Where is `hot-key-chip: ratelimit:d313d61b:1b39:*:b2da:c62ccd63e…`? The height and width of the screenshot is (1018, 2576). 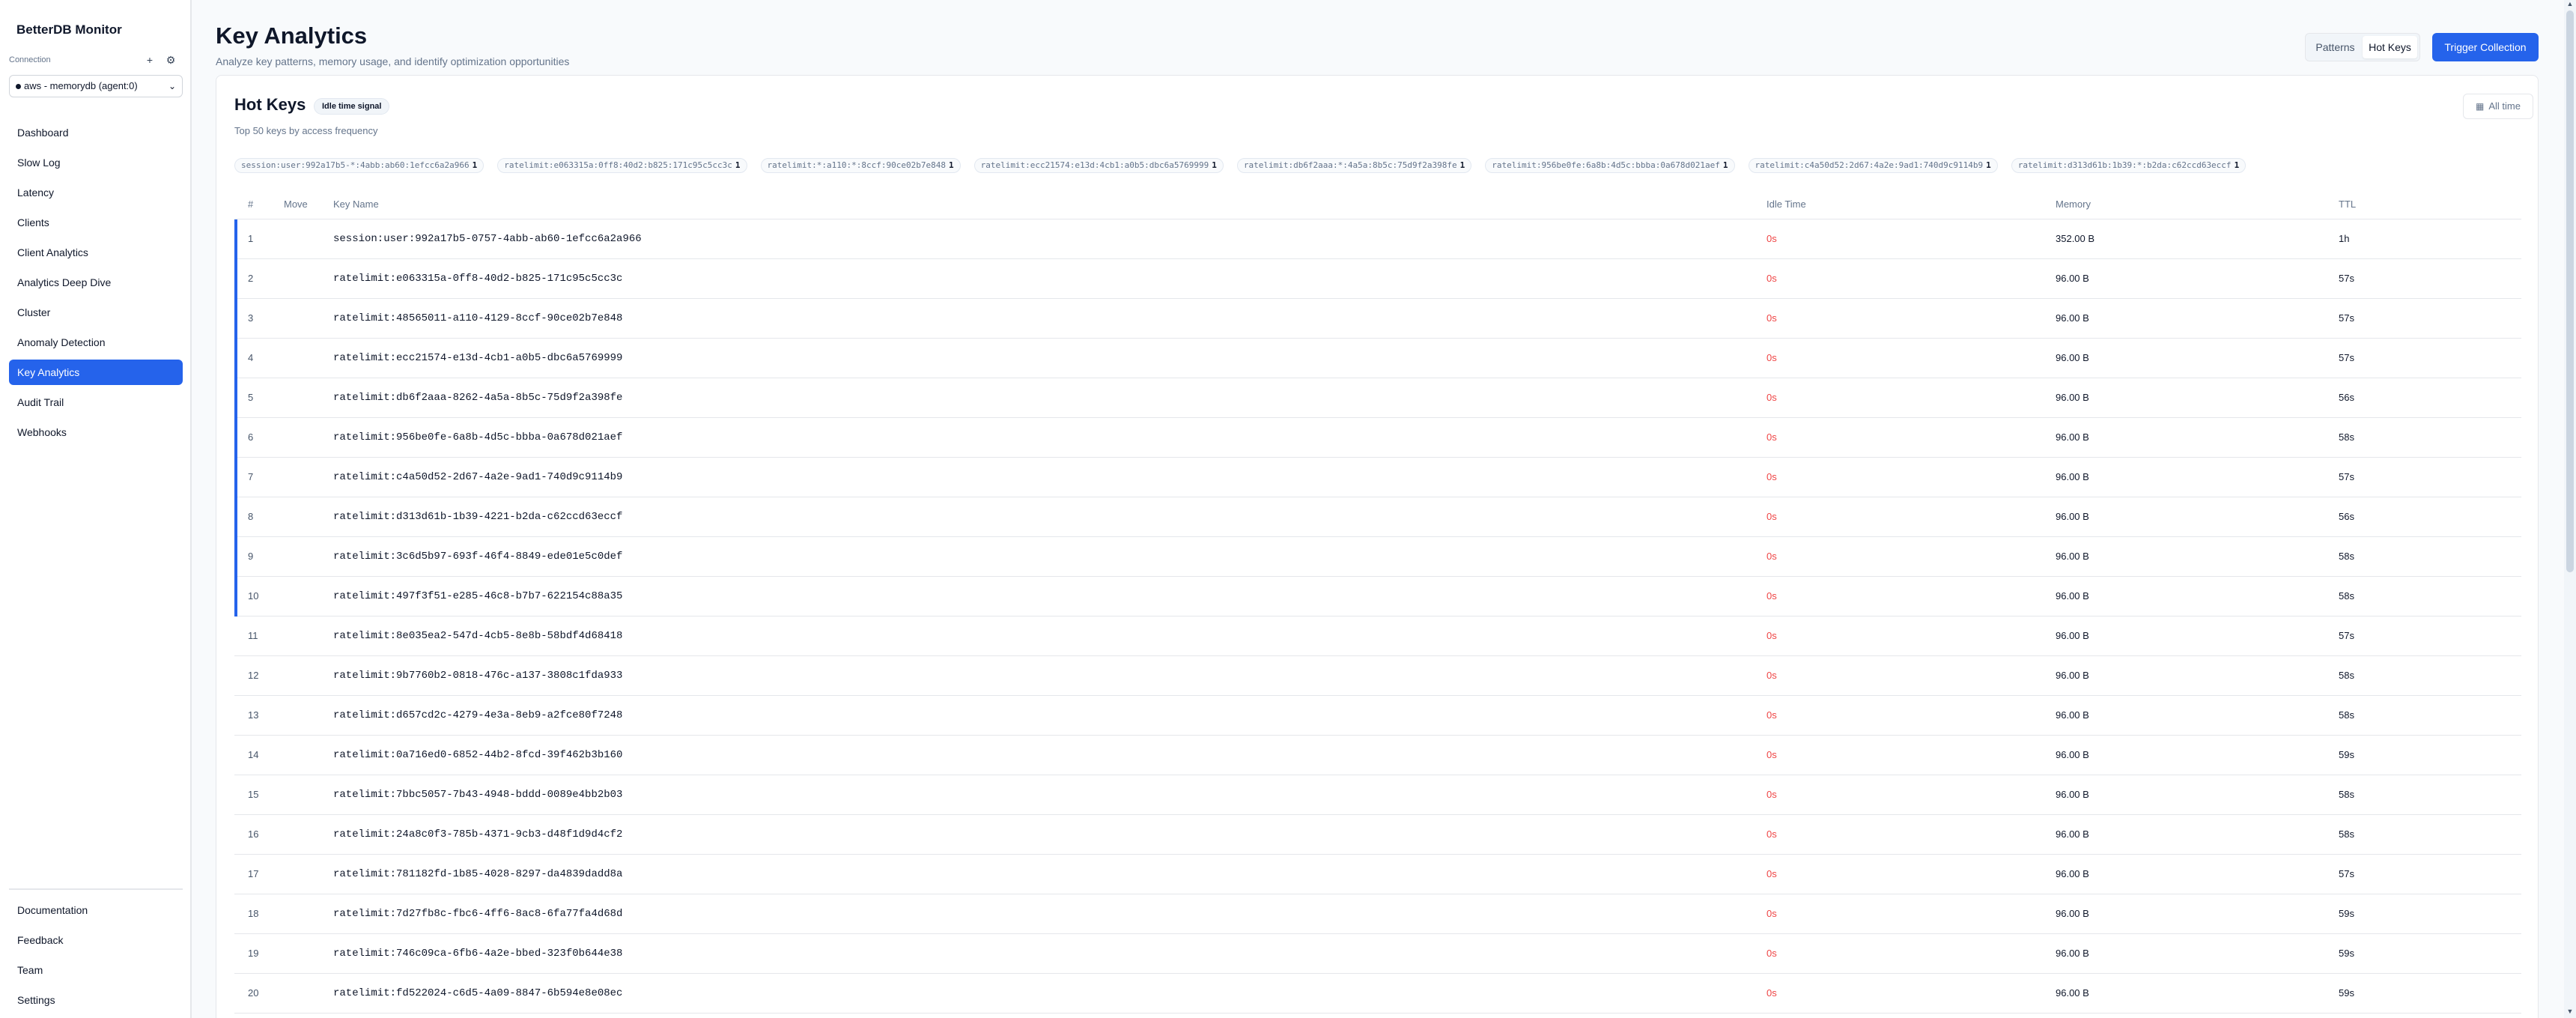
hot-key-chip: ratelimit:d313d61b:1b39:*:b2da:c62ccd63e… is located at coordinates (2129, 165).